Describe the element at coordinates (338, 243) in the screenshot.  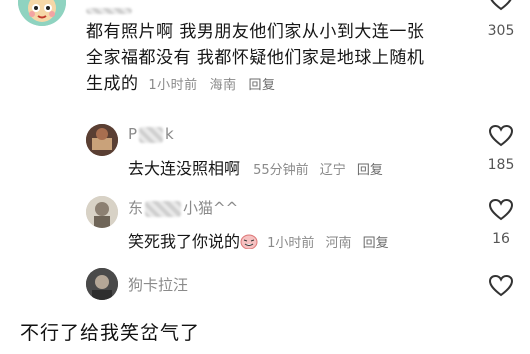
I see `reply-location: 河南` at that location.